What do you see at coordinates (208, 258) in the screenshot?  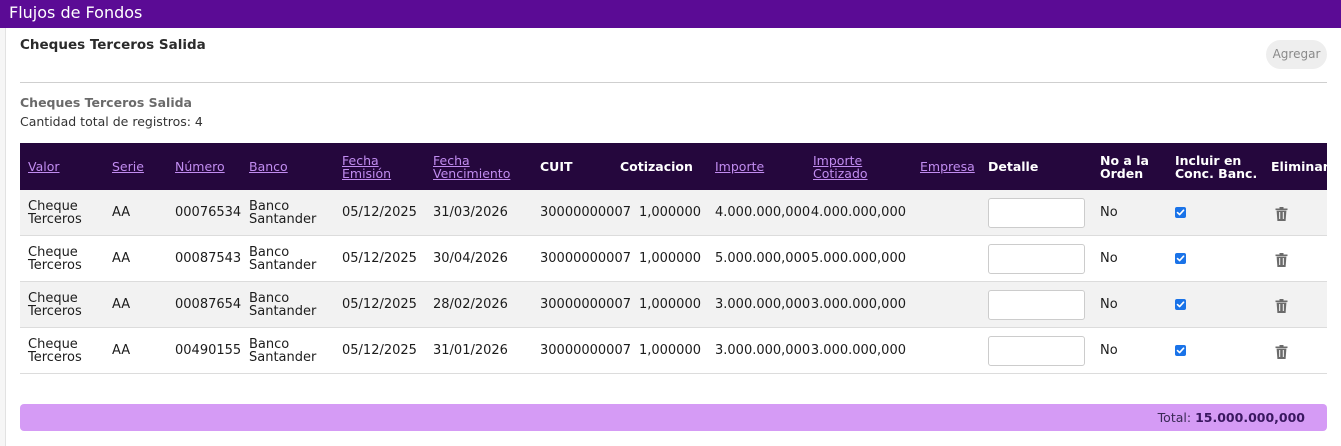 I see `cell-numero: 00087543` at bounding box center [208, 258].